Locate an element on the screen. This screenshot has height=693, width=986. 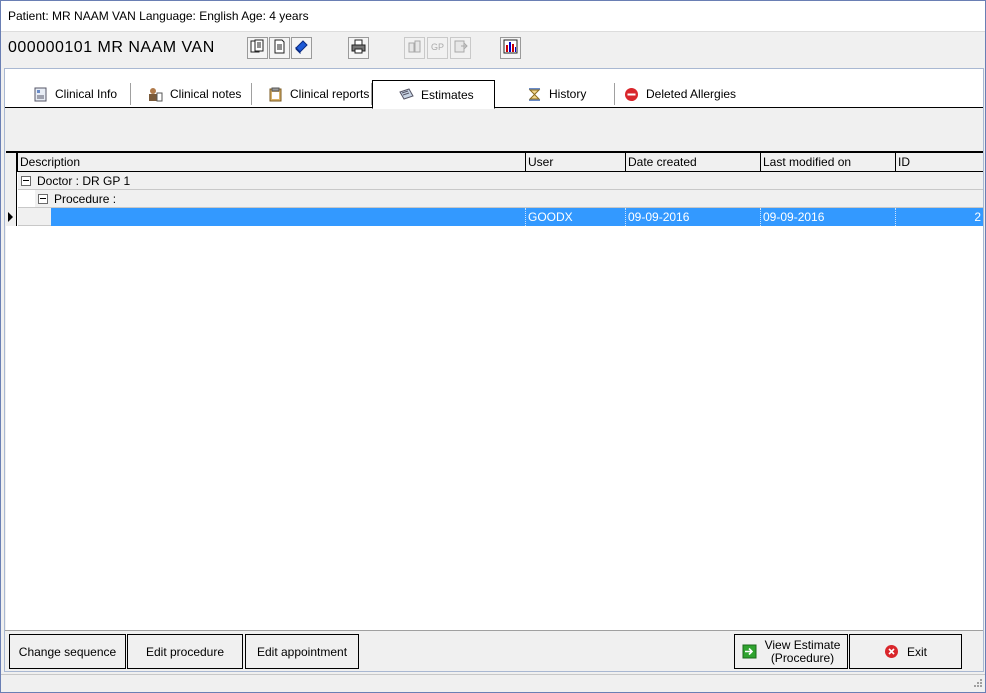
gp-icon: GP is located at coordinates (437, 48).